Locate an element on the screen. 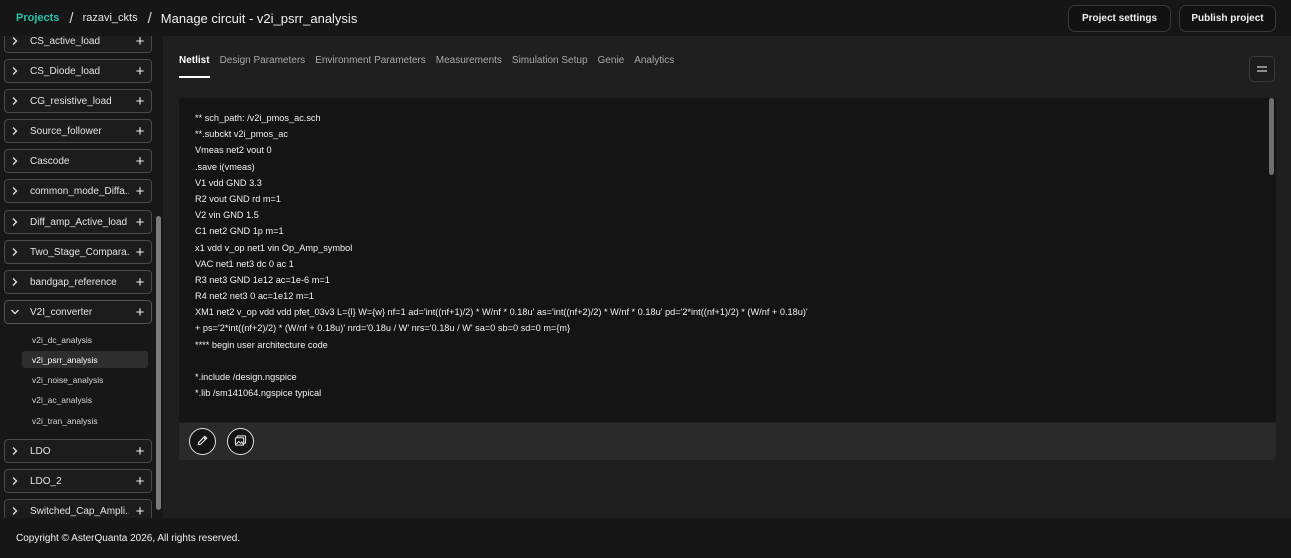 The image size is (1291, 558). sidebar-subitem-v2i-ac-analysis: v2i_ac_analysis is located at coordinates (85, 399).